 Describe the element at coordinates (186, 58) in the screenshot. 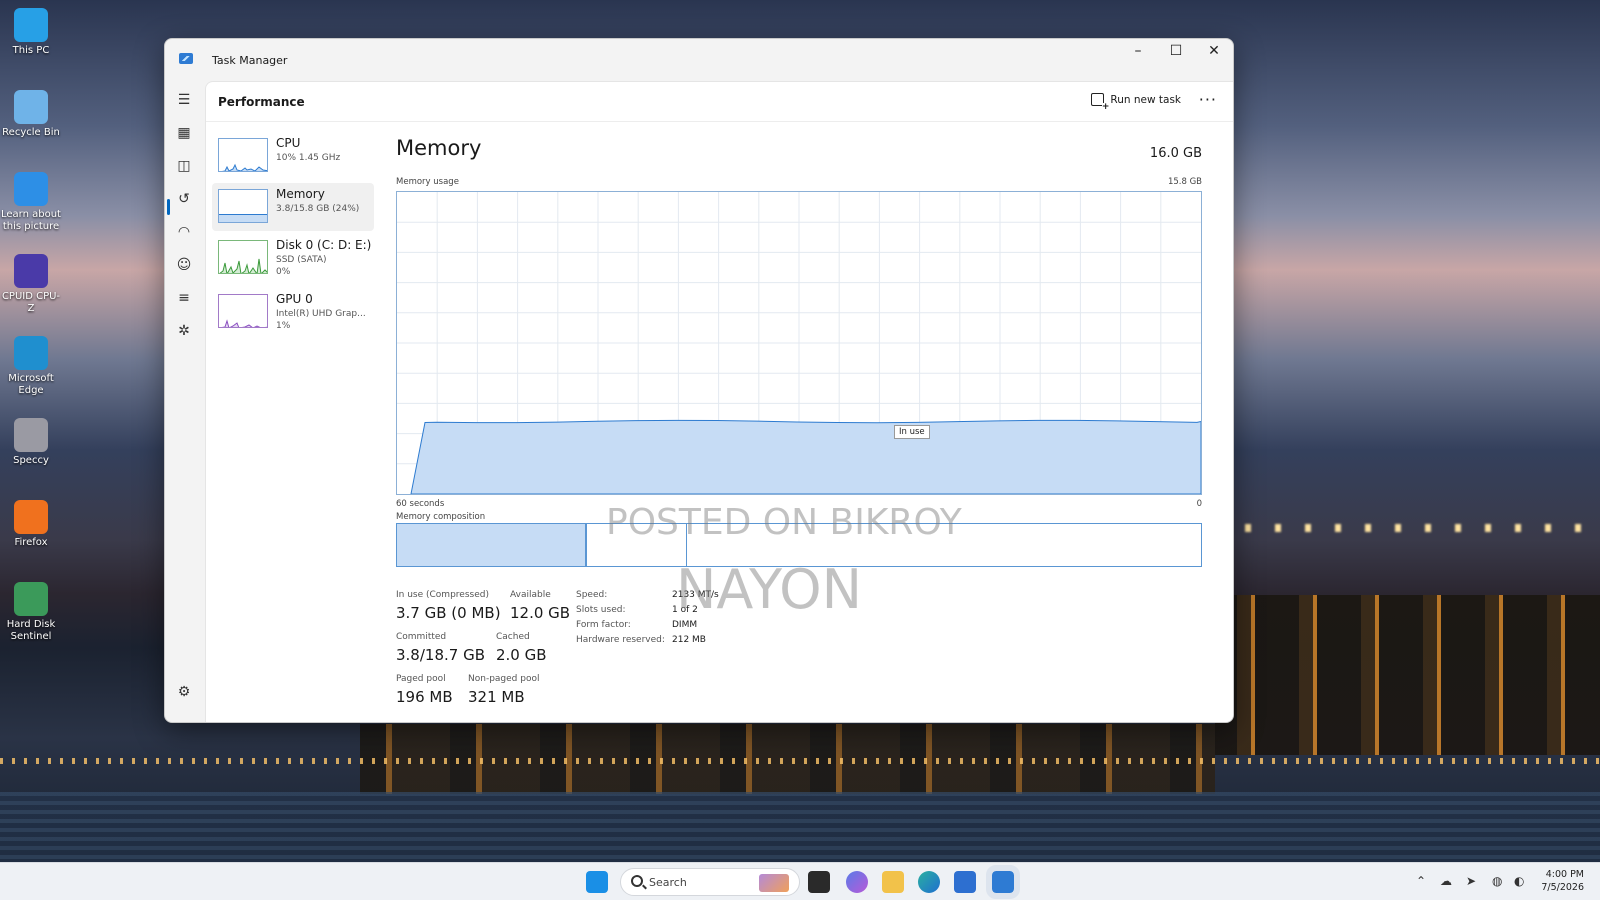

I see `task-manager-icon` at that location.